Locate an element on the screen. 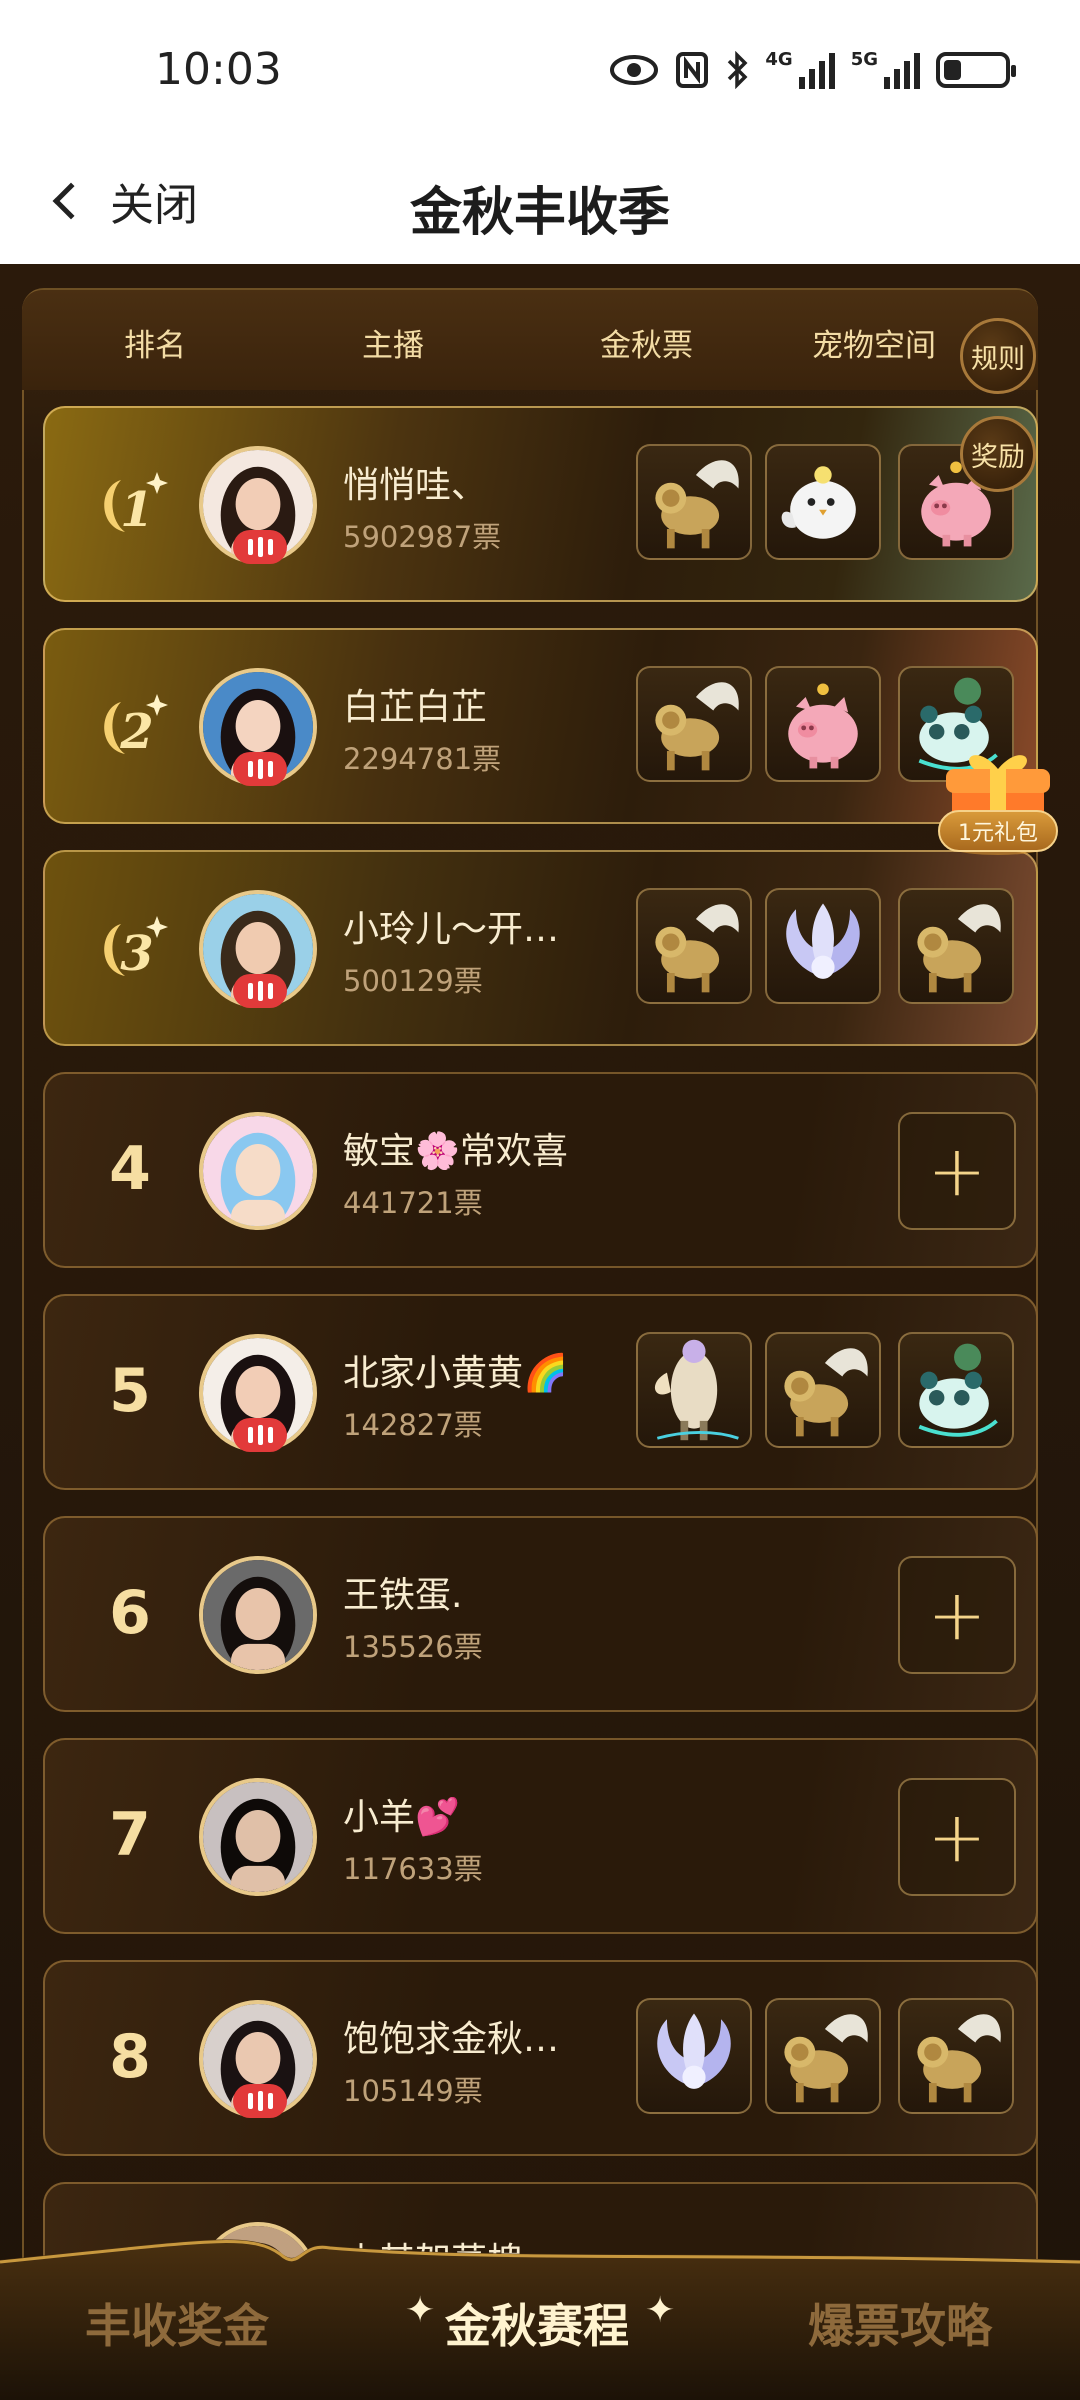 The image size is (1080, 2400). bluetooth-icon is located at coordinates (738, 70).